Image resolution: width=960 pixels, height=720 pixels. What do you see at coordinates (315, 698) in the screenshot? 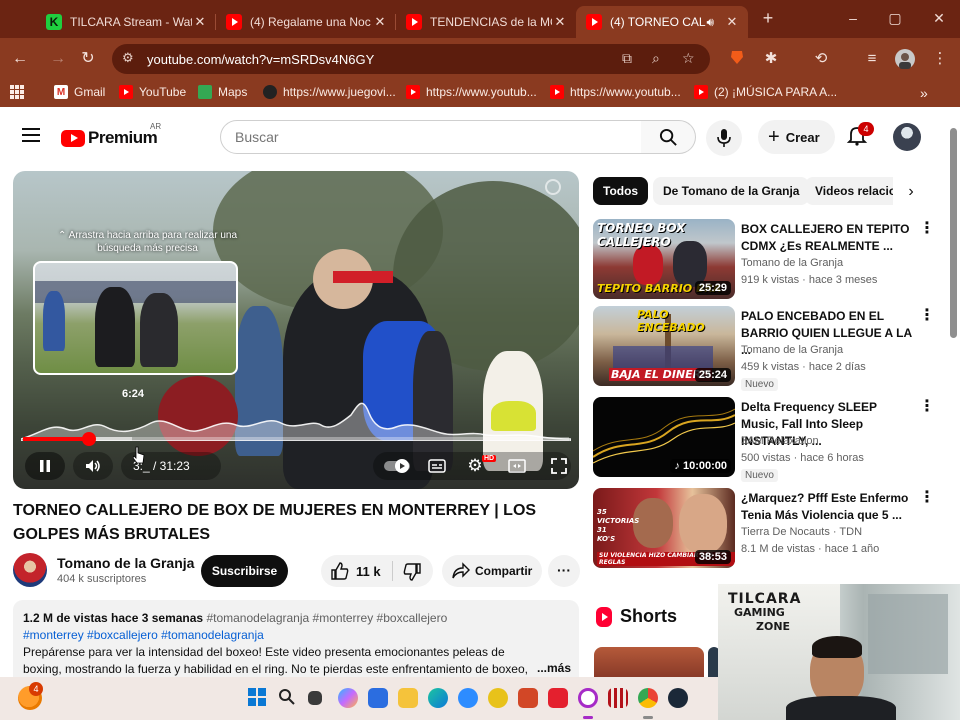
I see `task-view-icon` at bounding box center [315, 698].